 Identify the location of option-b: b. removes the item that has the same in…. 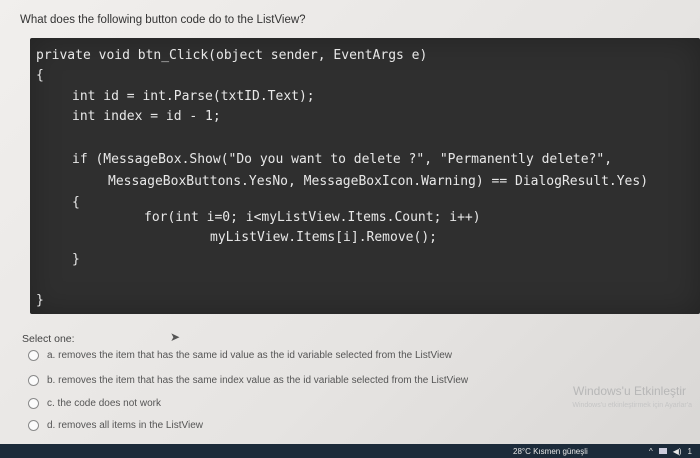
(248, 380).